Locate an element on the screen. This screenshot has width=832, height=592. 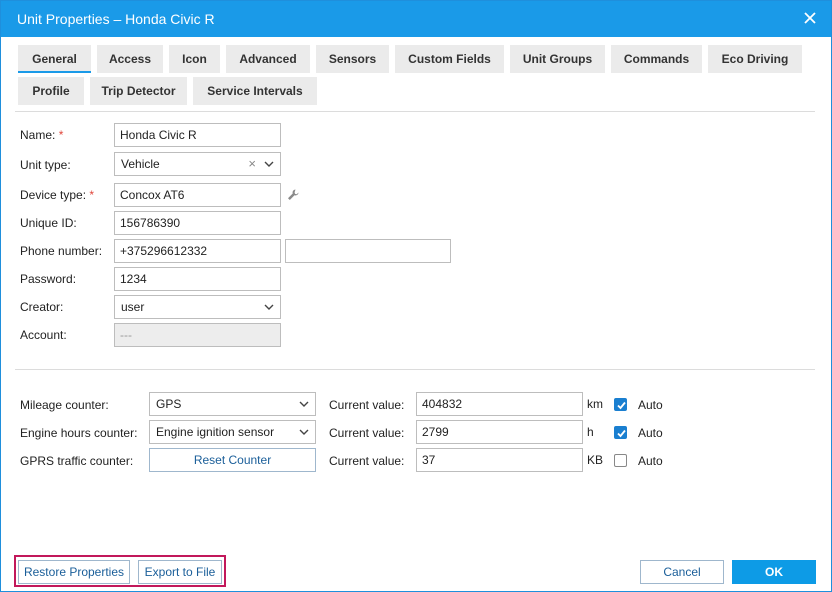
cancel-button: Cancel is located at coordinates (682, 572).